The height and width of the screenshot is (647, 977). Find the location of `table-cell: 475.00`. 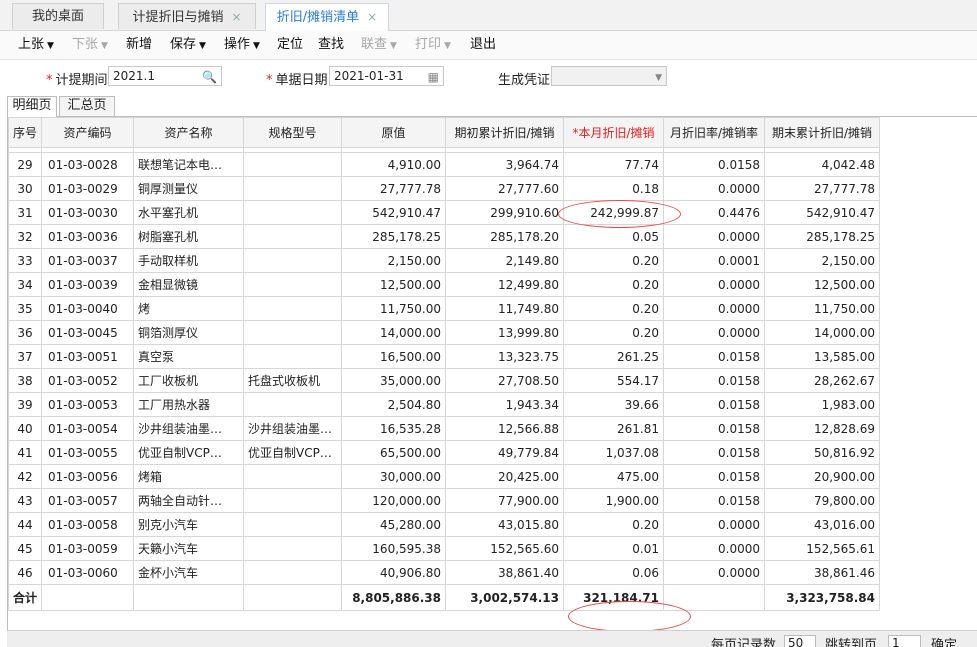

table-cell: 475.00 is located at coordinates (614, 476).